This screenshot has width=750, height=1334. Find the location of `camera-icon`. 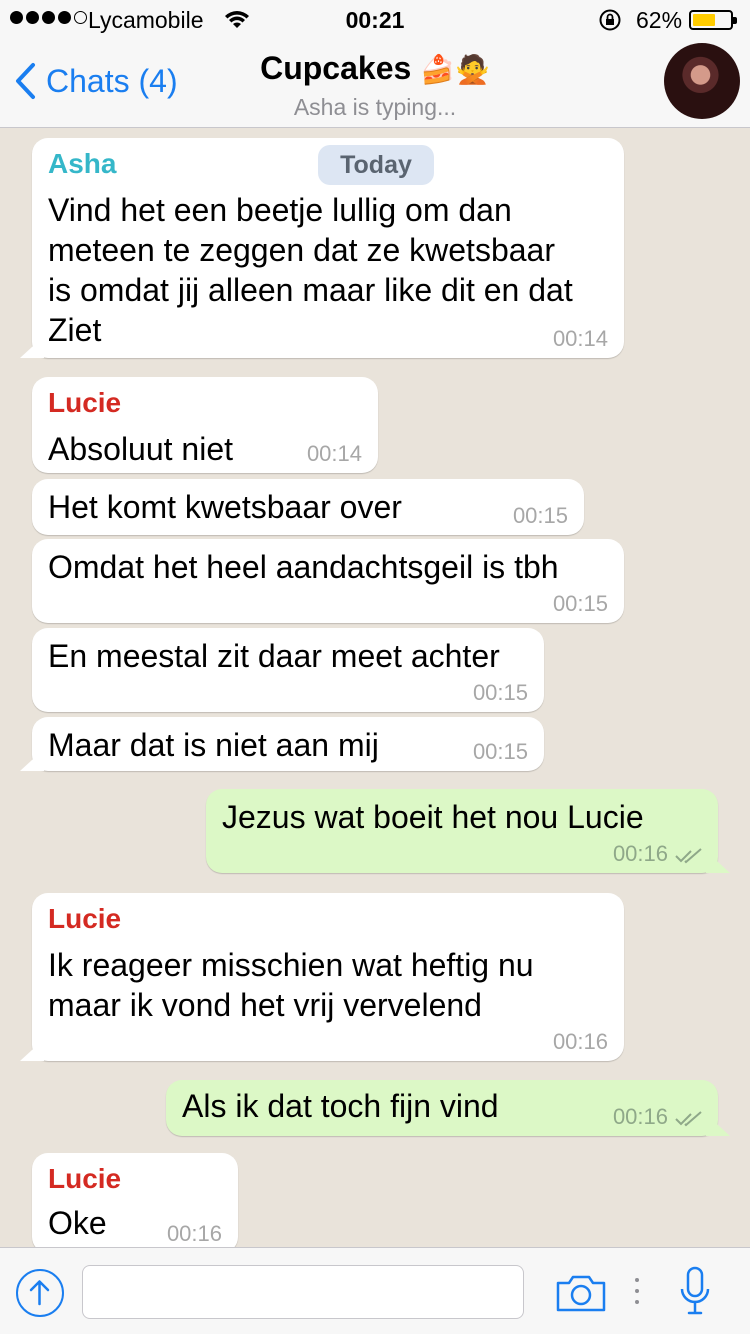

camera-icon is located at coordinates (581, 1293).